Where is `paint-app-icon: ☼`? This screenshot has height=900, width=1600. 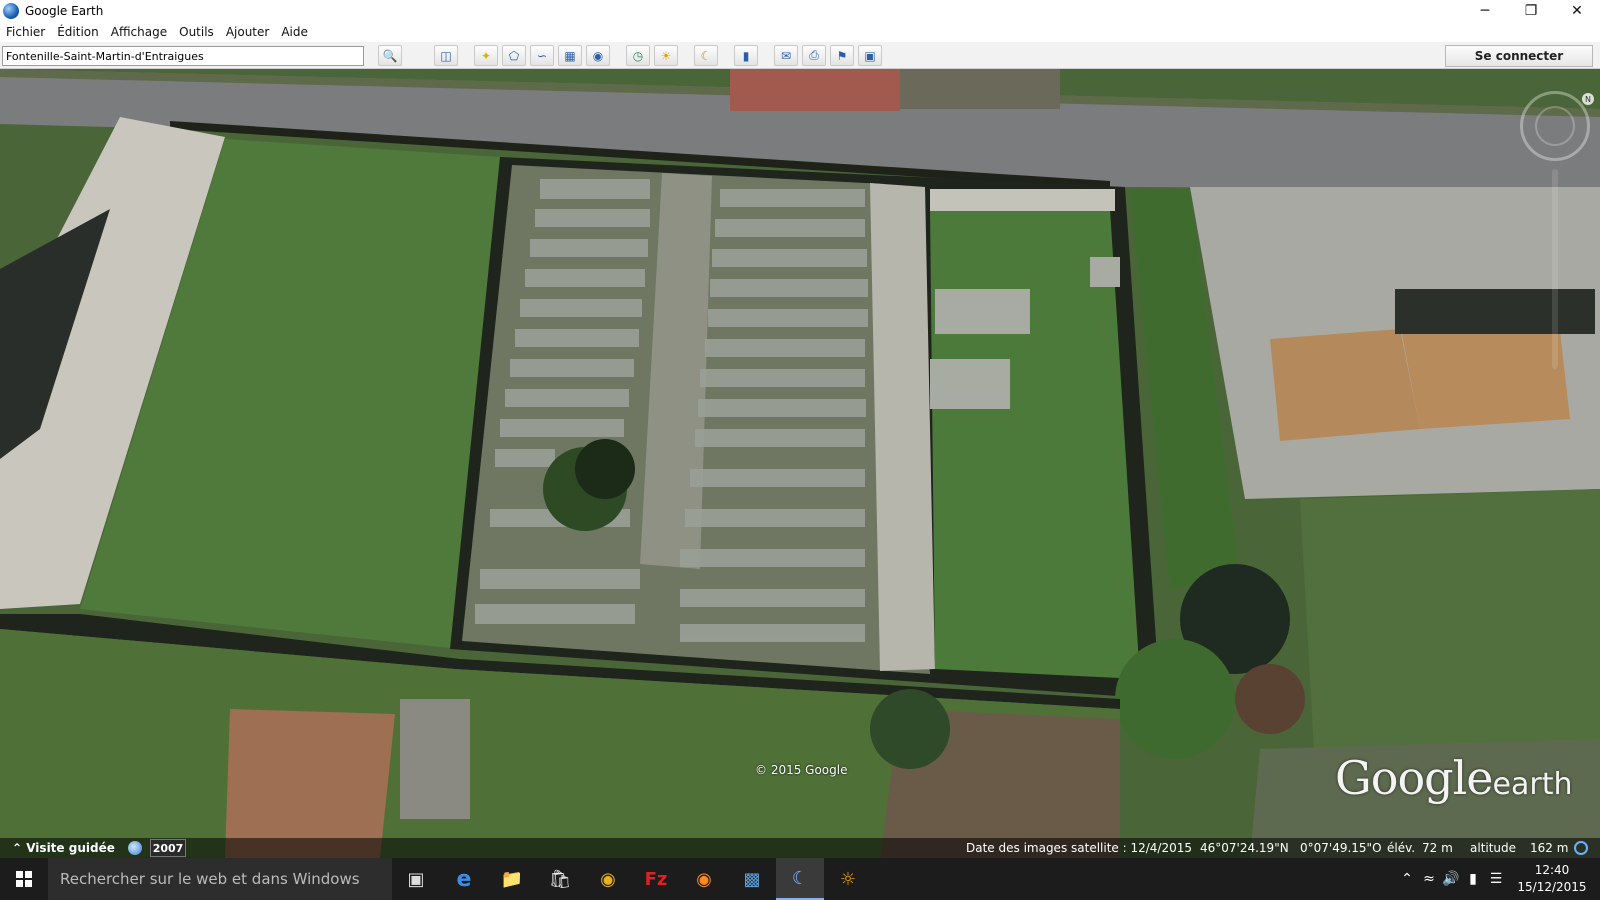
paint-app-icon: ☼ is located at coordinates (848, 879).